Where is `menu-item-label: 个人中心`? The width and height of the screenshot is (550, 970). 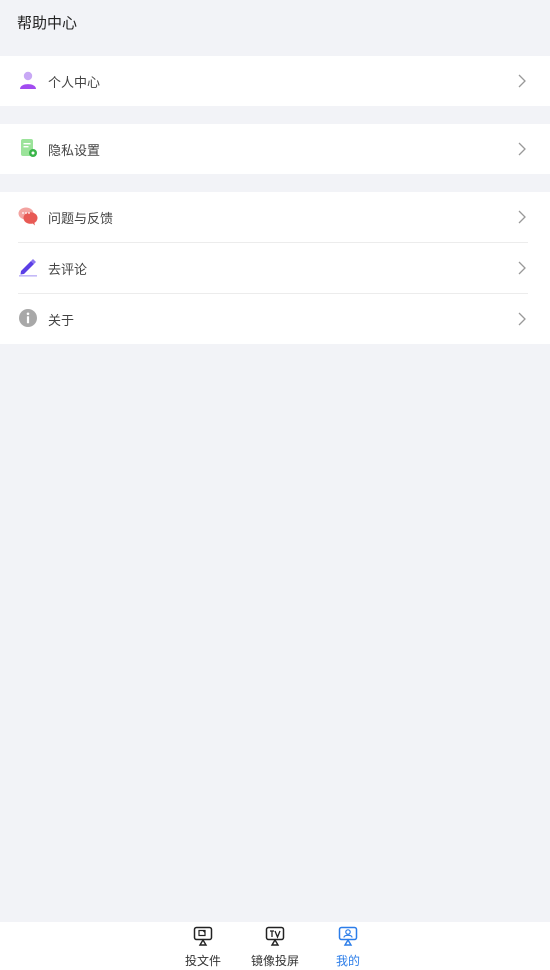
menu-item-label: 个人中心 is located at coordinates (74, 83).